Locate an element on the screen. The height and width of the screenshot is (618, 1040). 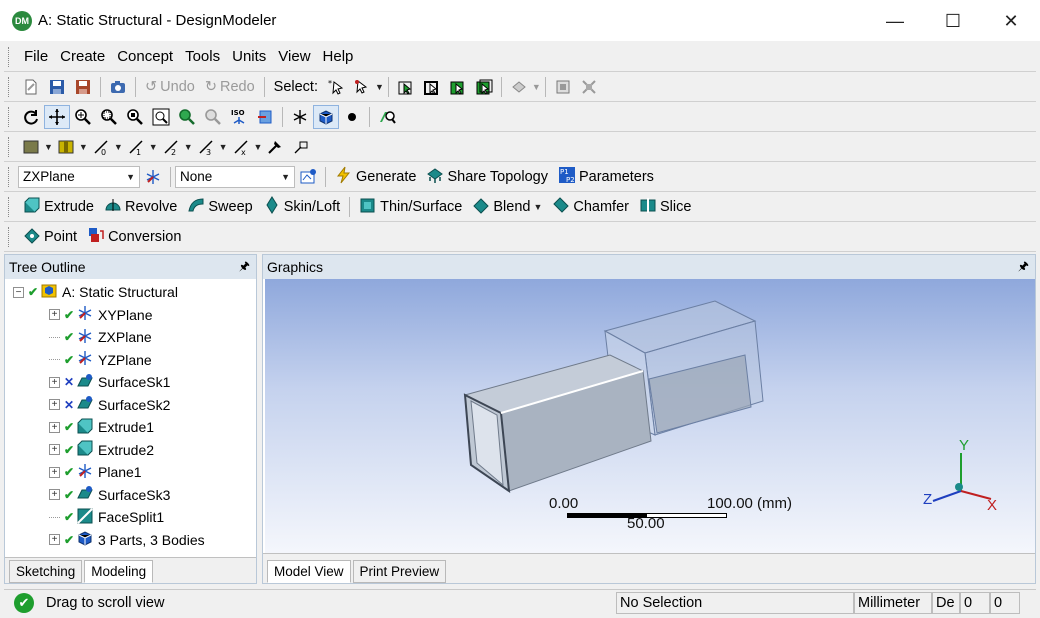
tree-item: + ✕ SurfaceSk2 is located at coordinates (130, 405).